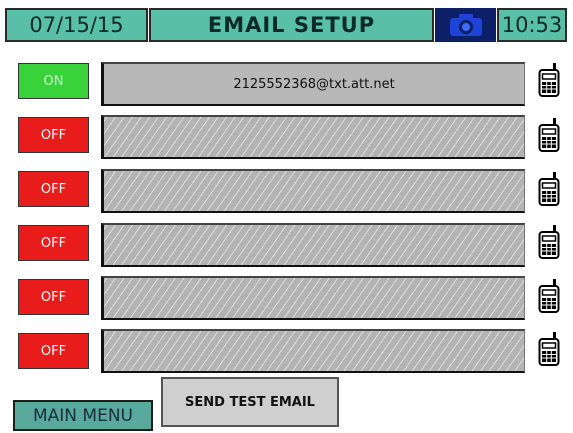 Image resolution: width=573 pixels, height=433 pixels. Describe the element at coordinates (532, 25) in the screenshot. I see `time-display: 10:53` at that location.